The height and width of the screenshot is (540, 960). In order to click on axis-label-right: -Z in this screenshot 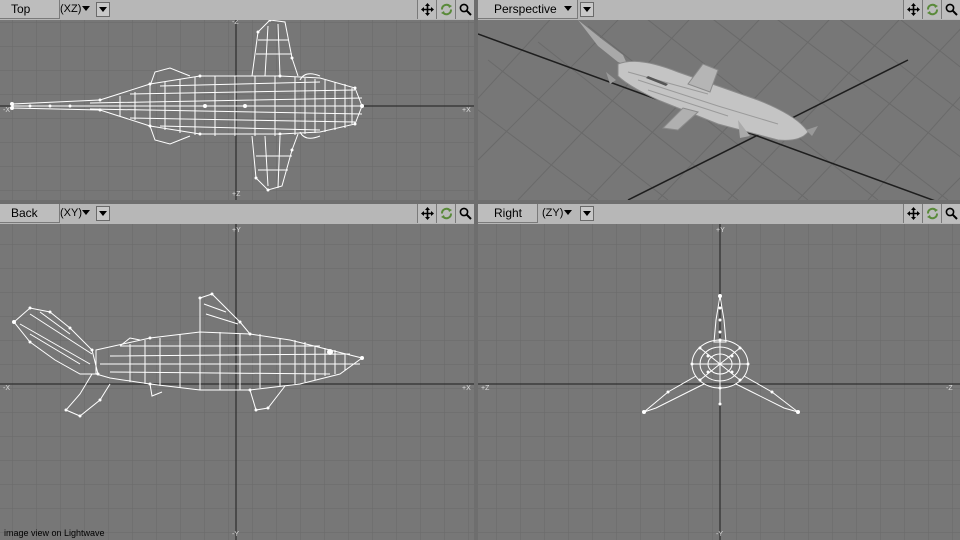, I will do `click(949, 388)`.